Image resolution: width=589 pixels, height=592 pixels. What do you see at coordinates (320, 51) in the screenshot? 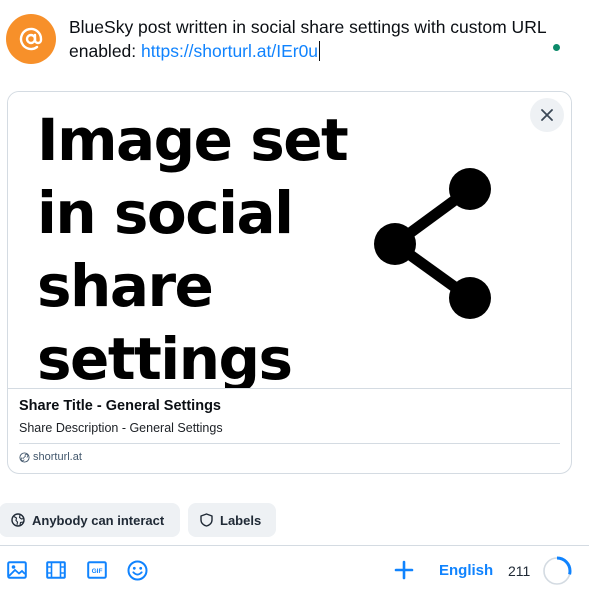
I see `text-caret` at bounding box center [320, 51].